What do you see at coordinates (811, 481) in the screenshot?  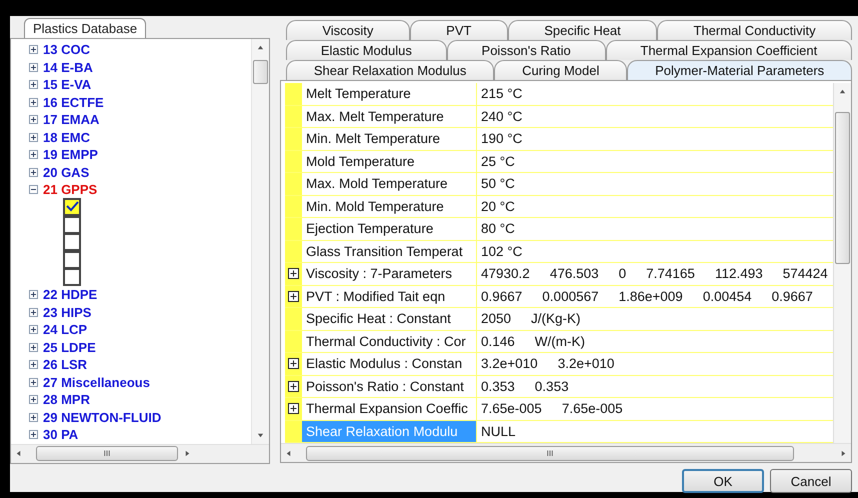 I see `dialog-button: Cancel` at bounding box center [811, 481].